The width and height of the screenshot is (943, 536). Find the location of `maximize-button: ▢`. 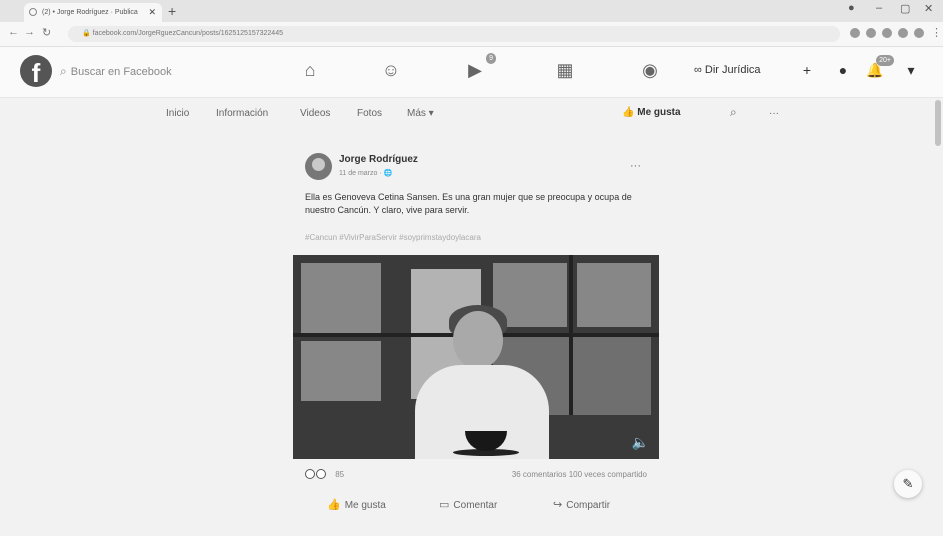

maximize-button: ▢ is located at coordinates (905, 8).